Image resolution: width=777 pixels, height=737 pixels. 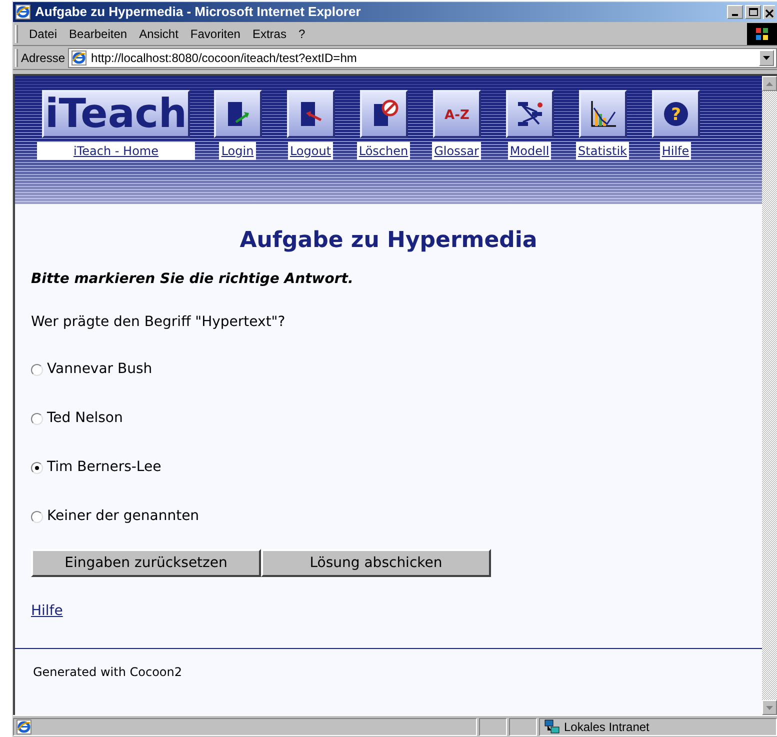 I want to click on instruction-text: Bitte markieren Sie die richtige Antwort., so click(x=192, y=279).